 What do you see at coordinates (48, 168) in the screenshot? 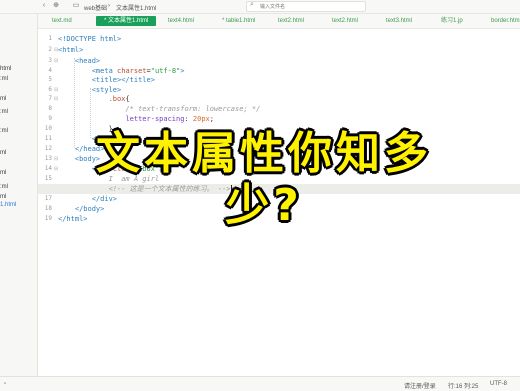
I see `line-number: 14` at bounding box center [48, 168].